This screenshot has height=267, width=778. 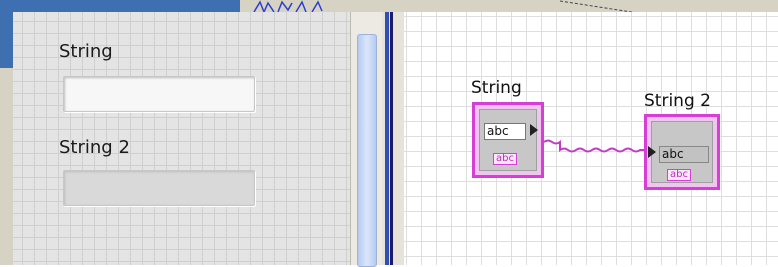 What do you see at coordinates (505, 159) in the screenshot?
I see `string-type-tag: abc` at bounding box center [505, 159].